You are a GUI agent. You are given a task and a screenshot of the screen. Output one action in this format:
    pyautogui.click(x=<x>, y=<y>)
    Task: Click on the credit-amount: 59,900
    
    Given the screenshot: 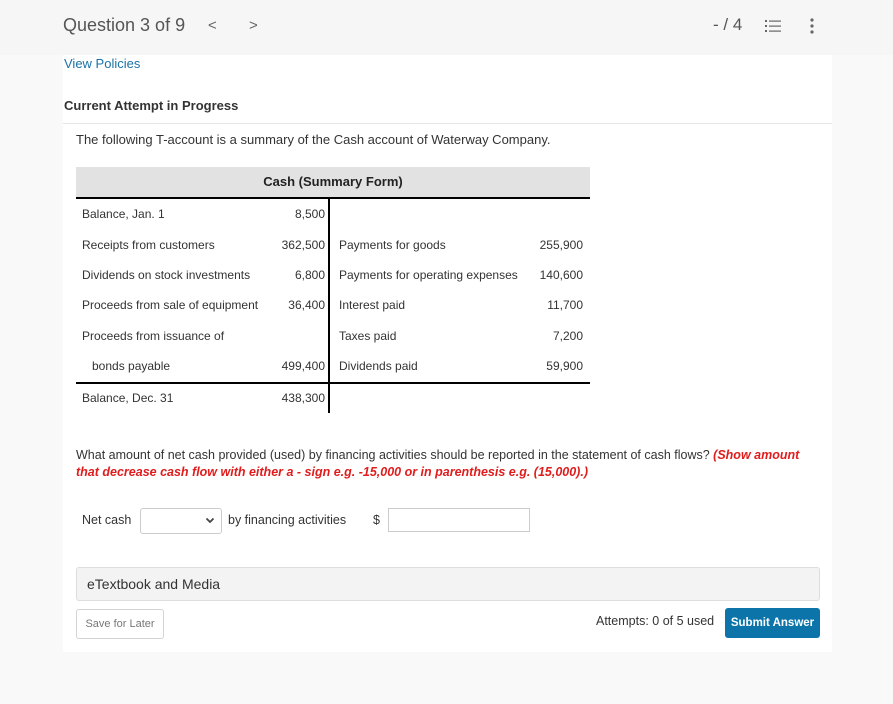 What is the action you would take?
    pyautogui.click(x=564, y=366)
    